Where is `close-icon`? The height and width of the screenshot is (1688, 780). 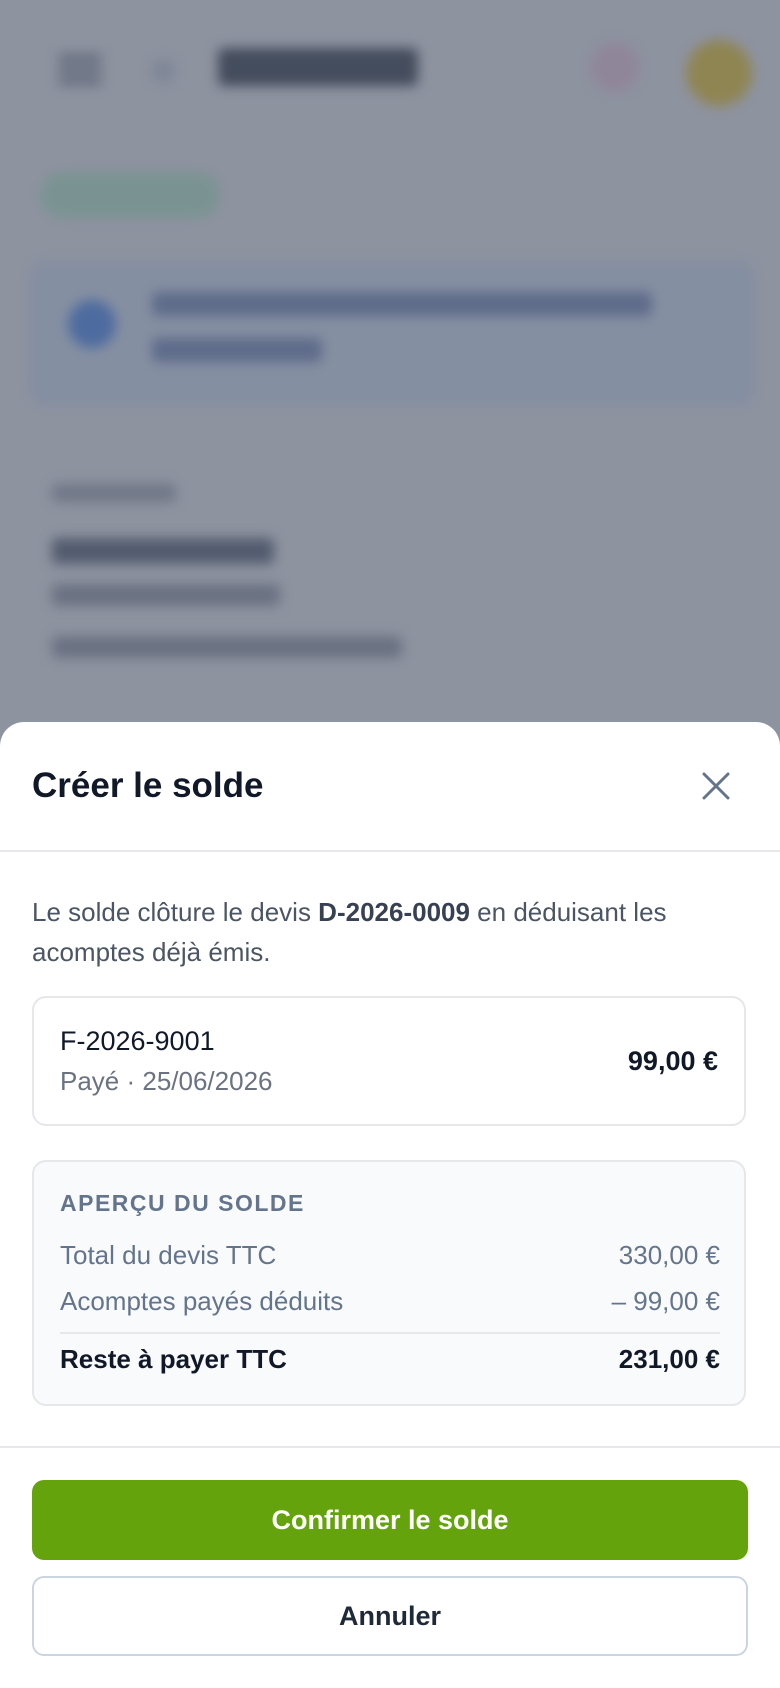 close-icon is located at coordinates (716, 786).